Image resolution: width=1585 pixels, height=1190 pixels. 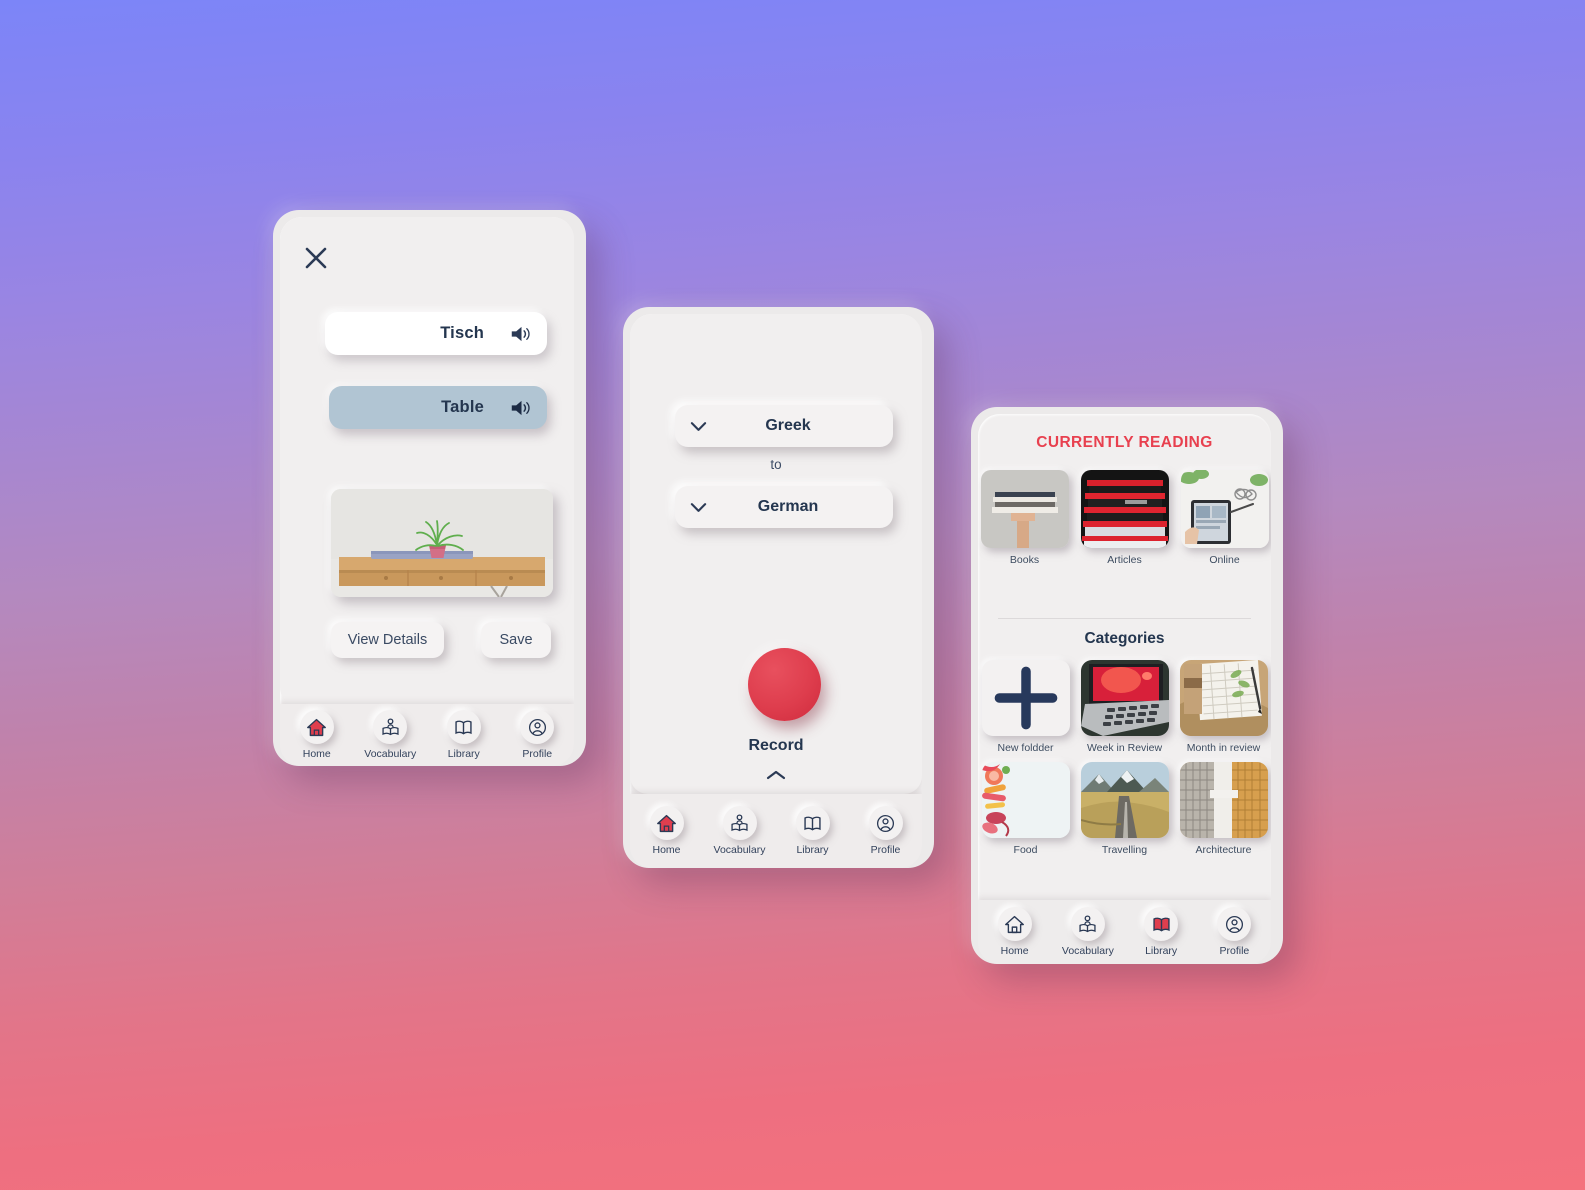 I want to click on phone2-bottom-nav: Home Vocabulary Library Profile, so click(x=776, y=831).